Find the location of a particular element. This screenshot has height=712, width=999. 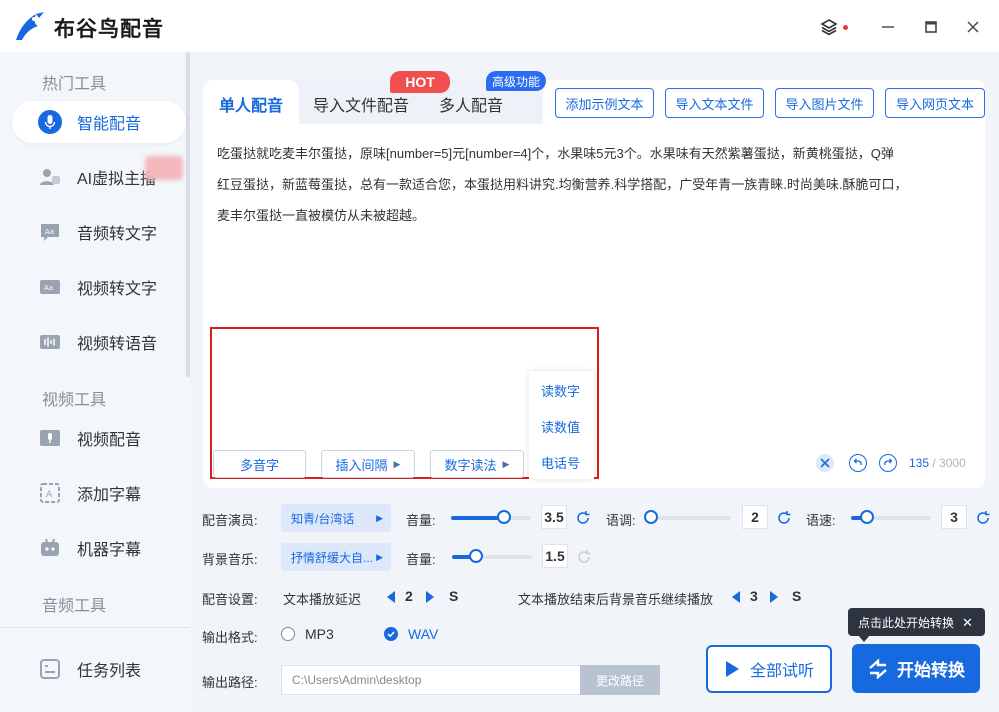

preview-all-button: 全部试听 is located at coordinates (769, 669).